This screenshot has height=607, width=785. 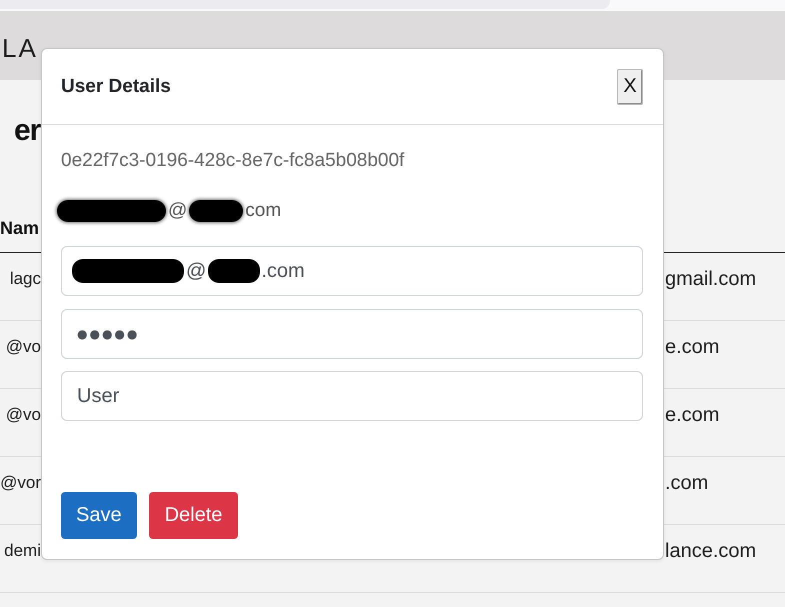 What do you see at coordinates (710, 551) in the screenshot?
I see `table-cell: lance.com` at bounding box center [710, 551].